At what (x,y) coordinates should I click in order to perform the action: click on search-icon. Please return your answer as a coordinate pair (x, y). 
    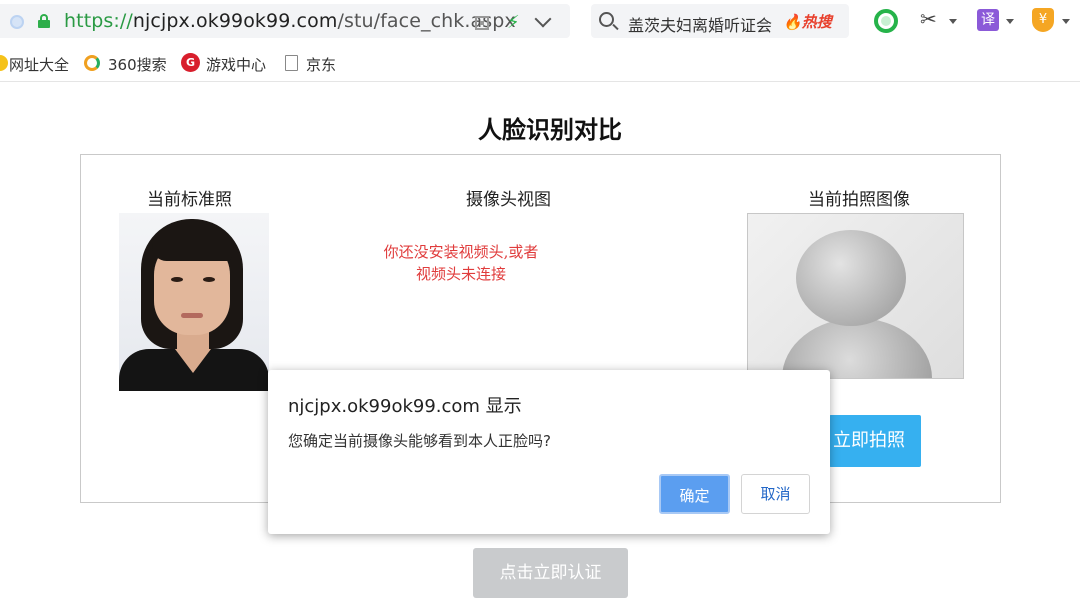
    Looking at the image, I should click on (606, 19).